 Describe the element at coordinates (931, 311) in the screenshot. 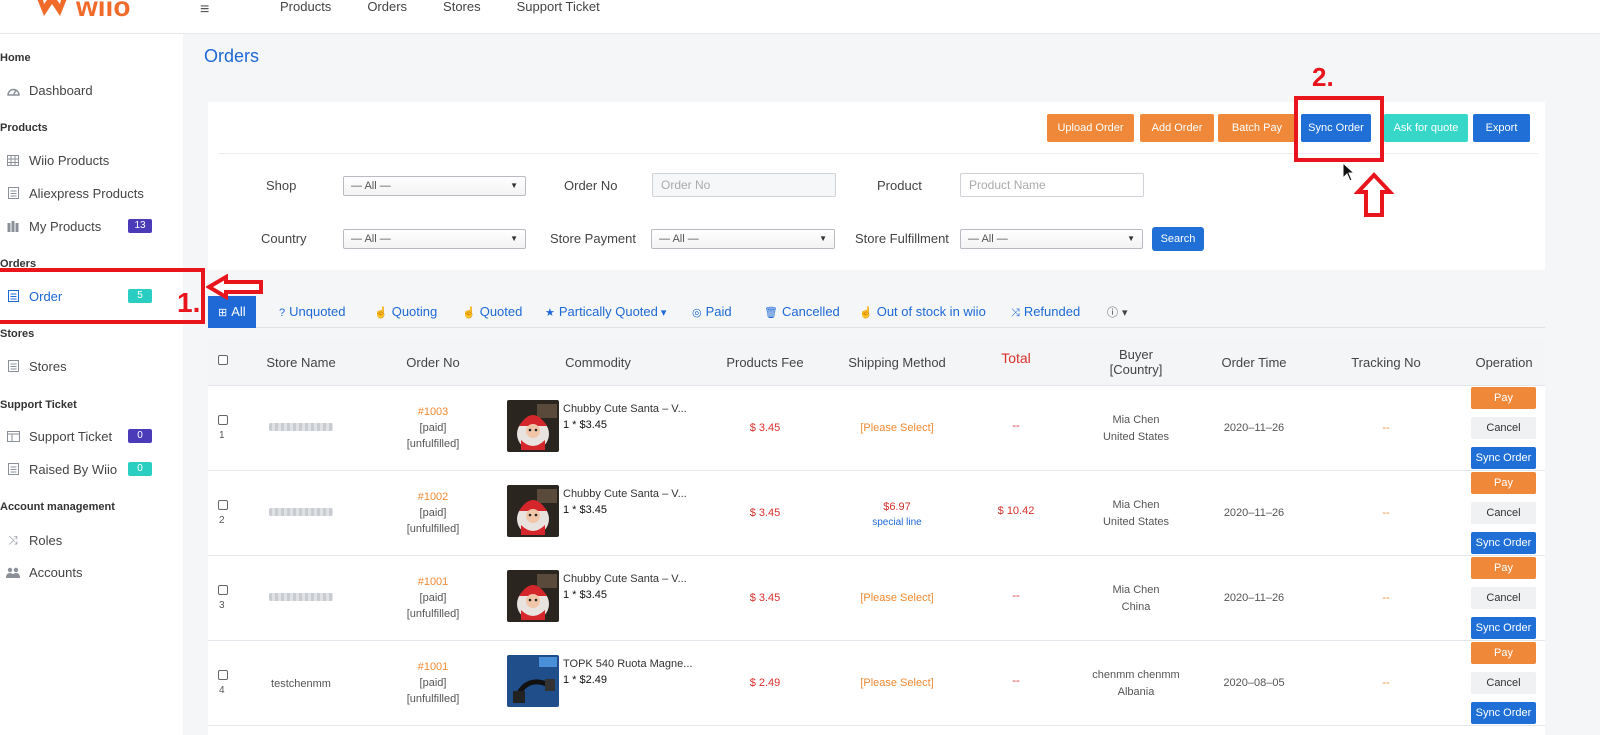

I see `tab-label: Out of stock in wiio` at that location.